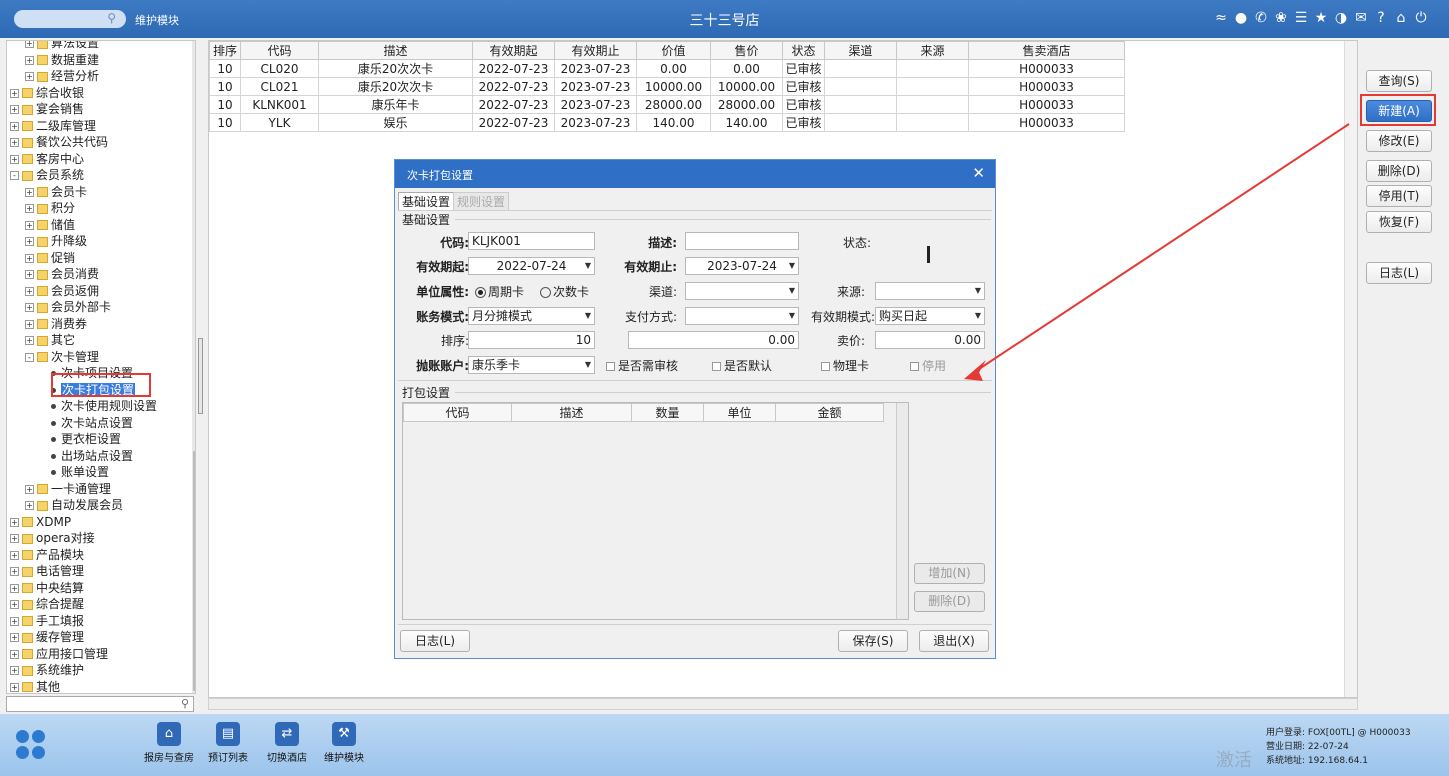 Image resolution: width=1449 pixels, height=776 pixels. What do you see at coordinates (930, 291) in the screenshot?
I see `source-select: ▼` at bounding box center [930, 291].